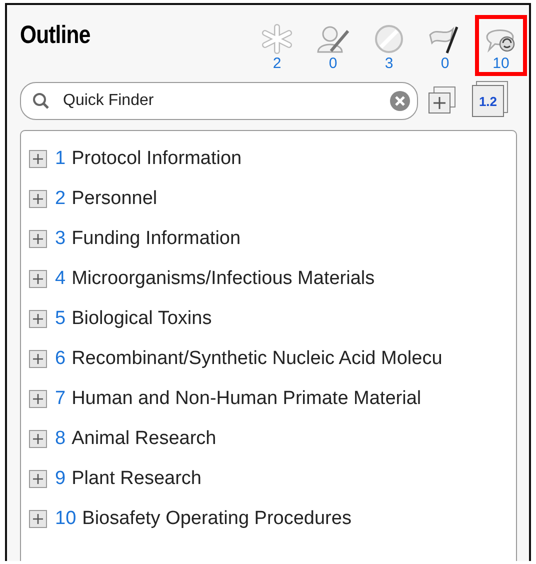 The height and width of the screenshot is (564, 536). I want to click on section-title: Personnel, so click(115, 199).